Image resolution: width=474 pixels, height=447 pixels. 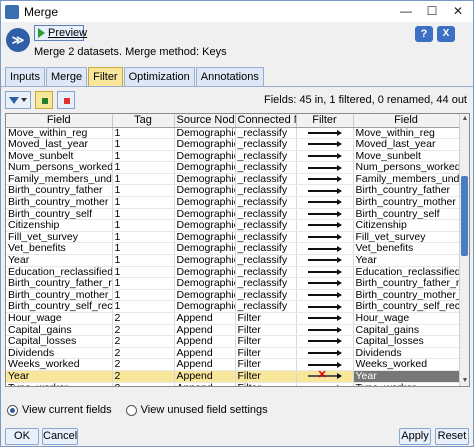 I want to click on ok-button: OK, so click(x=22, y=436).